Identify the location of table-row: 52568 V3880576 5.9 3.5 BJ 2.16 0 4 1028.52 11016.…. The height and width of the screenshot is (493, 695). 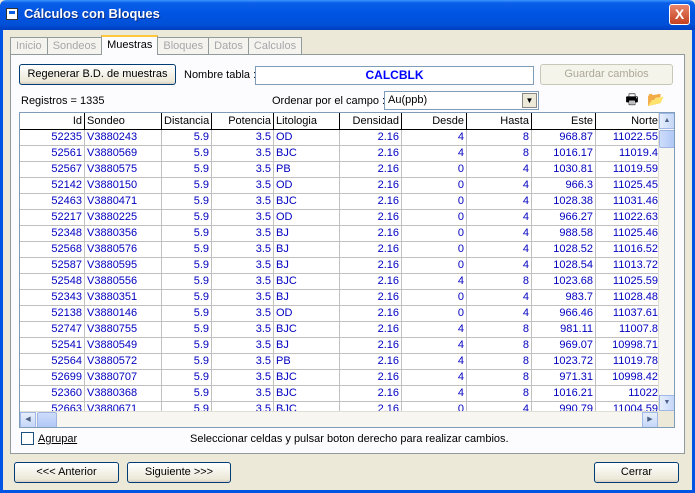
(340, 250).